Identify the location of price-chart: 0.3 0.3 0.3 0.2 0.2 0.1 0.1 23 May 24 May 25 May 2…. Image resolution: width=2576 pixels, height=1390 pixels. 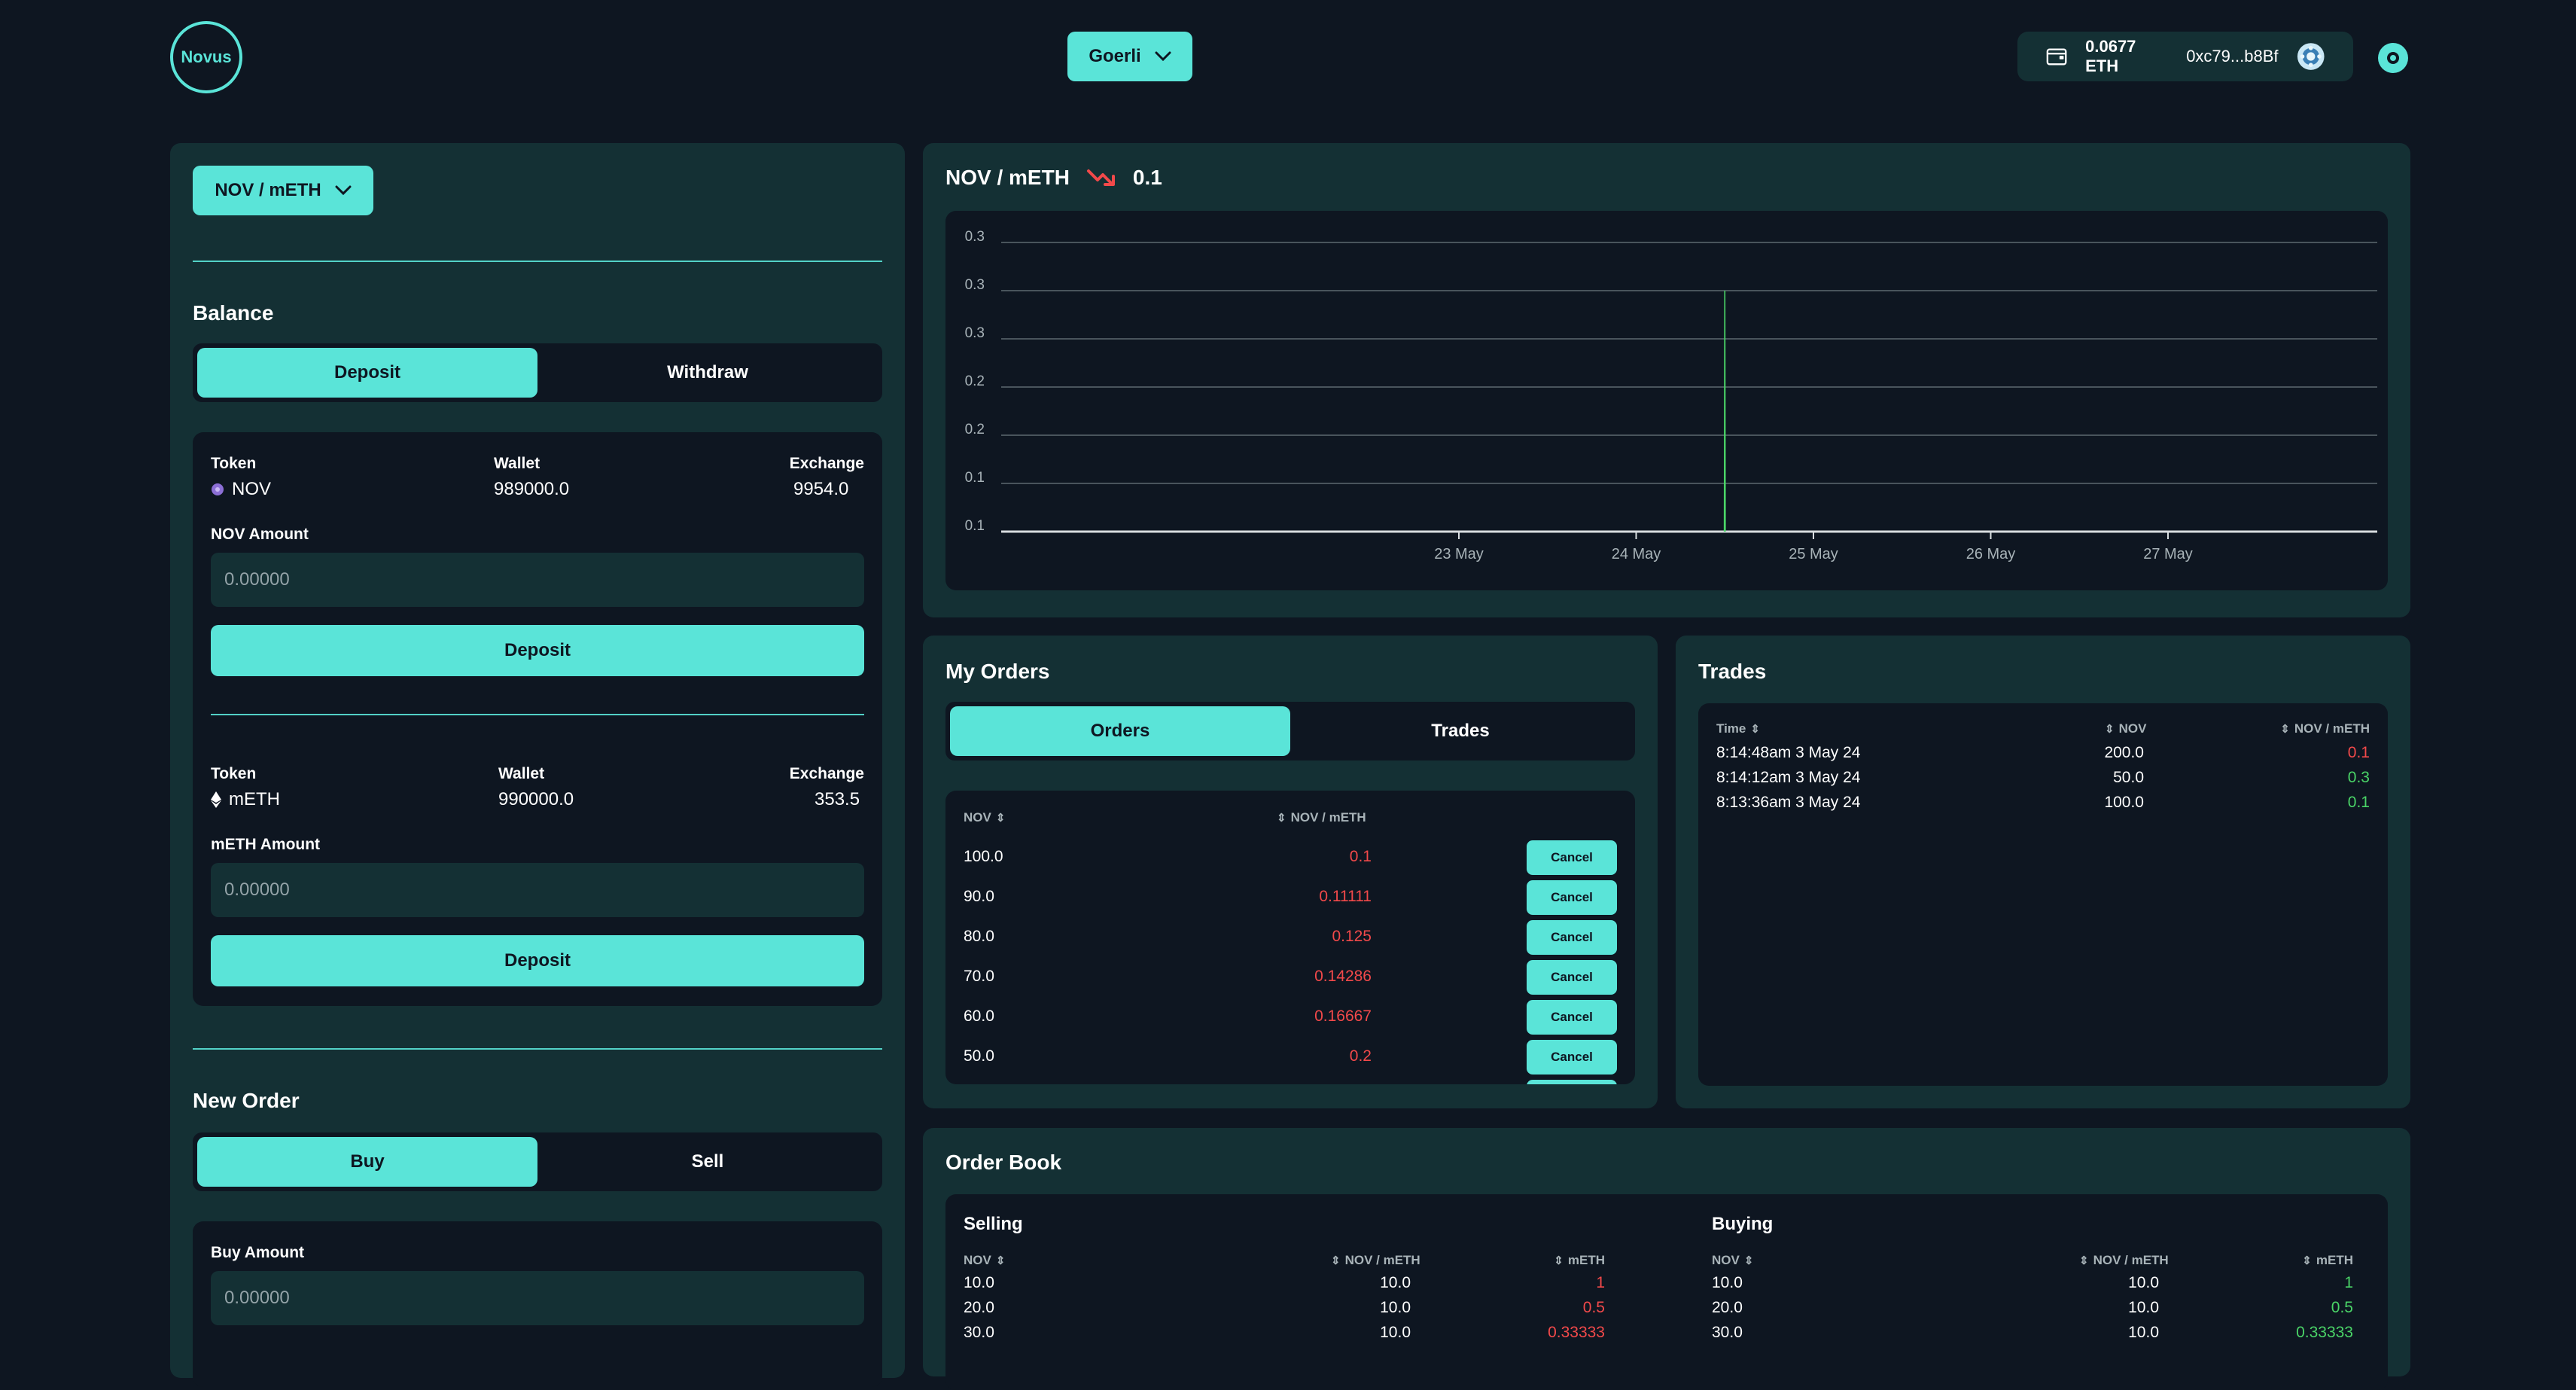
(1671, 395).